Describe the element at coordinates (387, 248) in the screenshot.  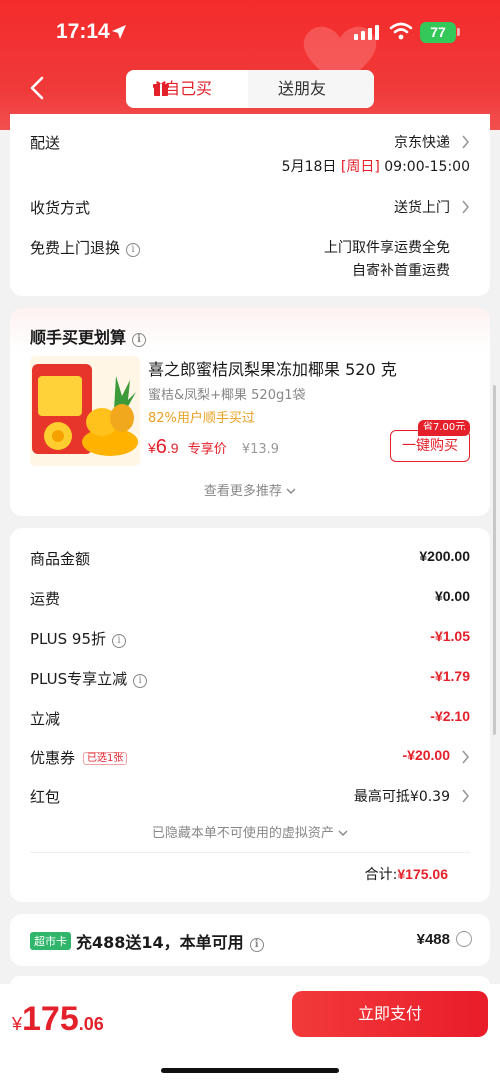
I see `free-return-line1: 上门取件享运费全免` at that location.